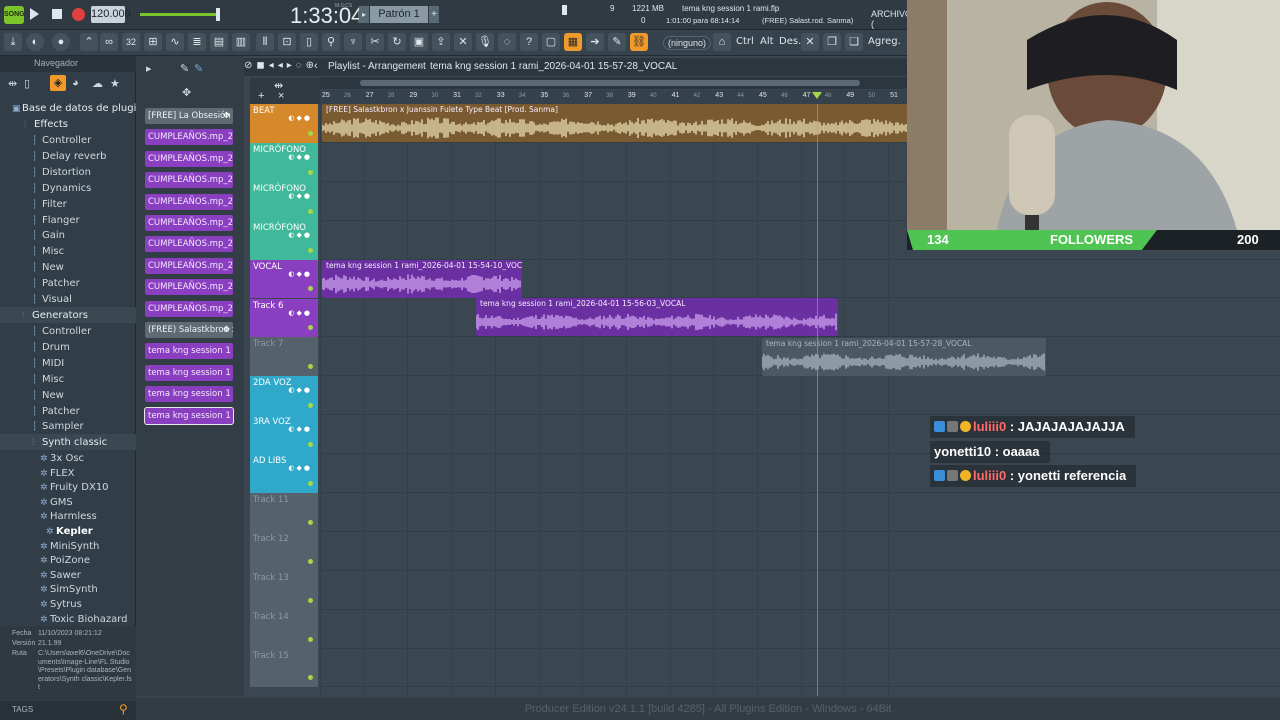 This screenshot has width=1280, height=720. I want to click on synth-plugin-item: ✲ FLEX, so click(57, 473).